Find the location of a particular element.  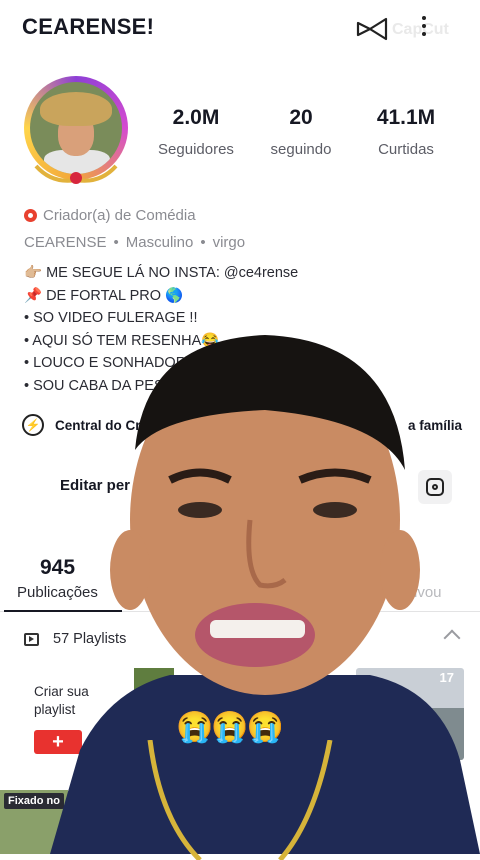

followers-count: 2.0M is located at coordinates (196, 117).